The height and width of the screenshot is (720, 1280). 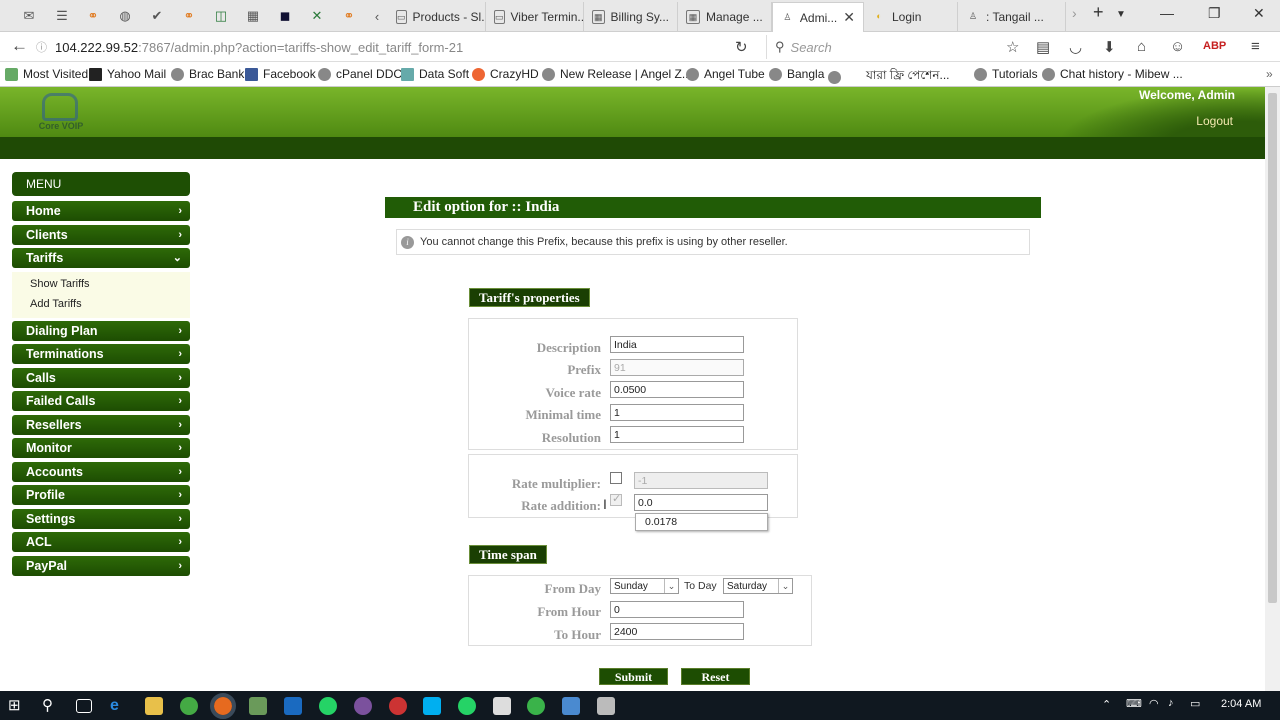 What do you see at coordinates (1075, 47) in the screenshot?
I see `pocket-icon: ◡` at bounding box center [1075, 47].